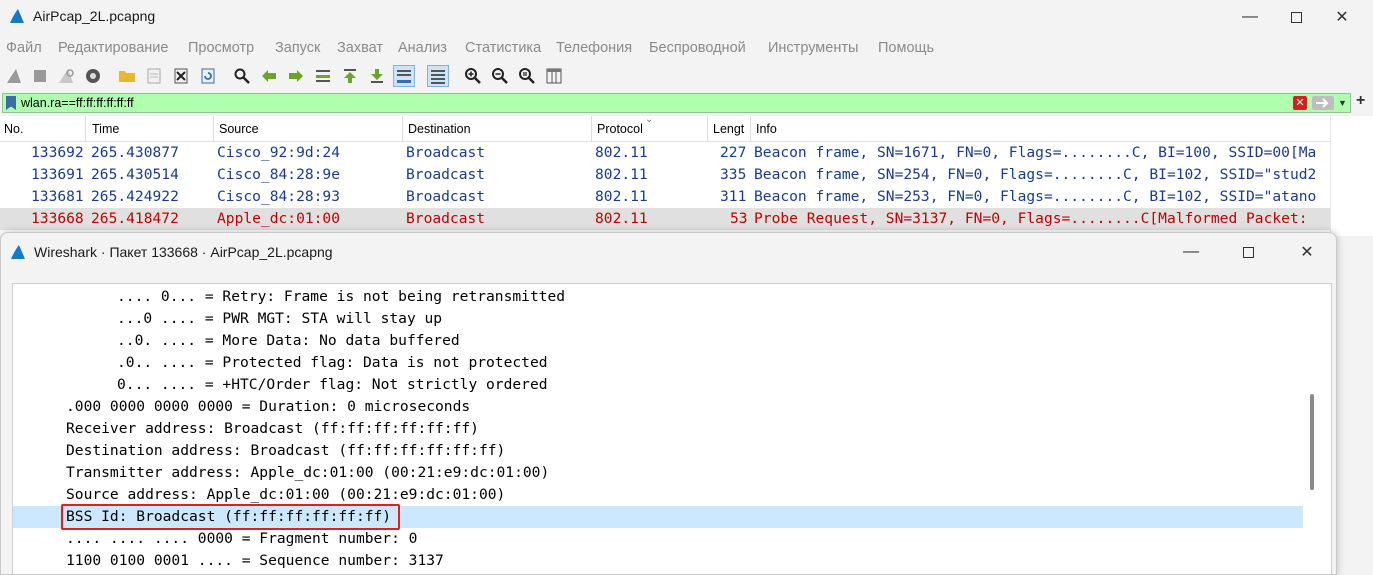 The height and width of the screenshot is (575, 1373). Describe the element at coordinates (620, 129) in the screenshot. I see `column-header-protocol: Protocol` at that location.